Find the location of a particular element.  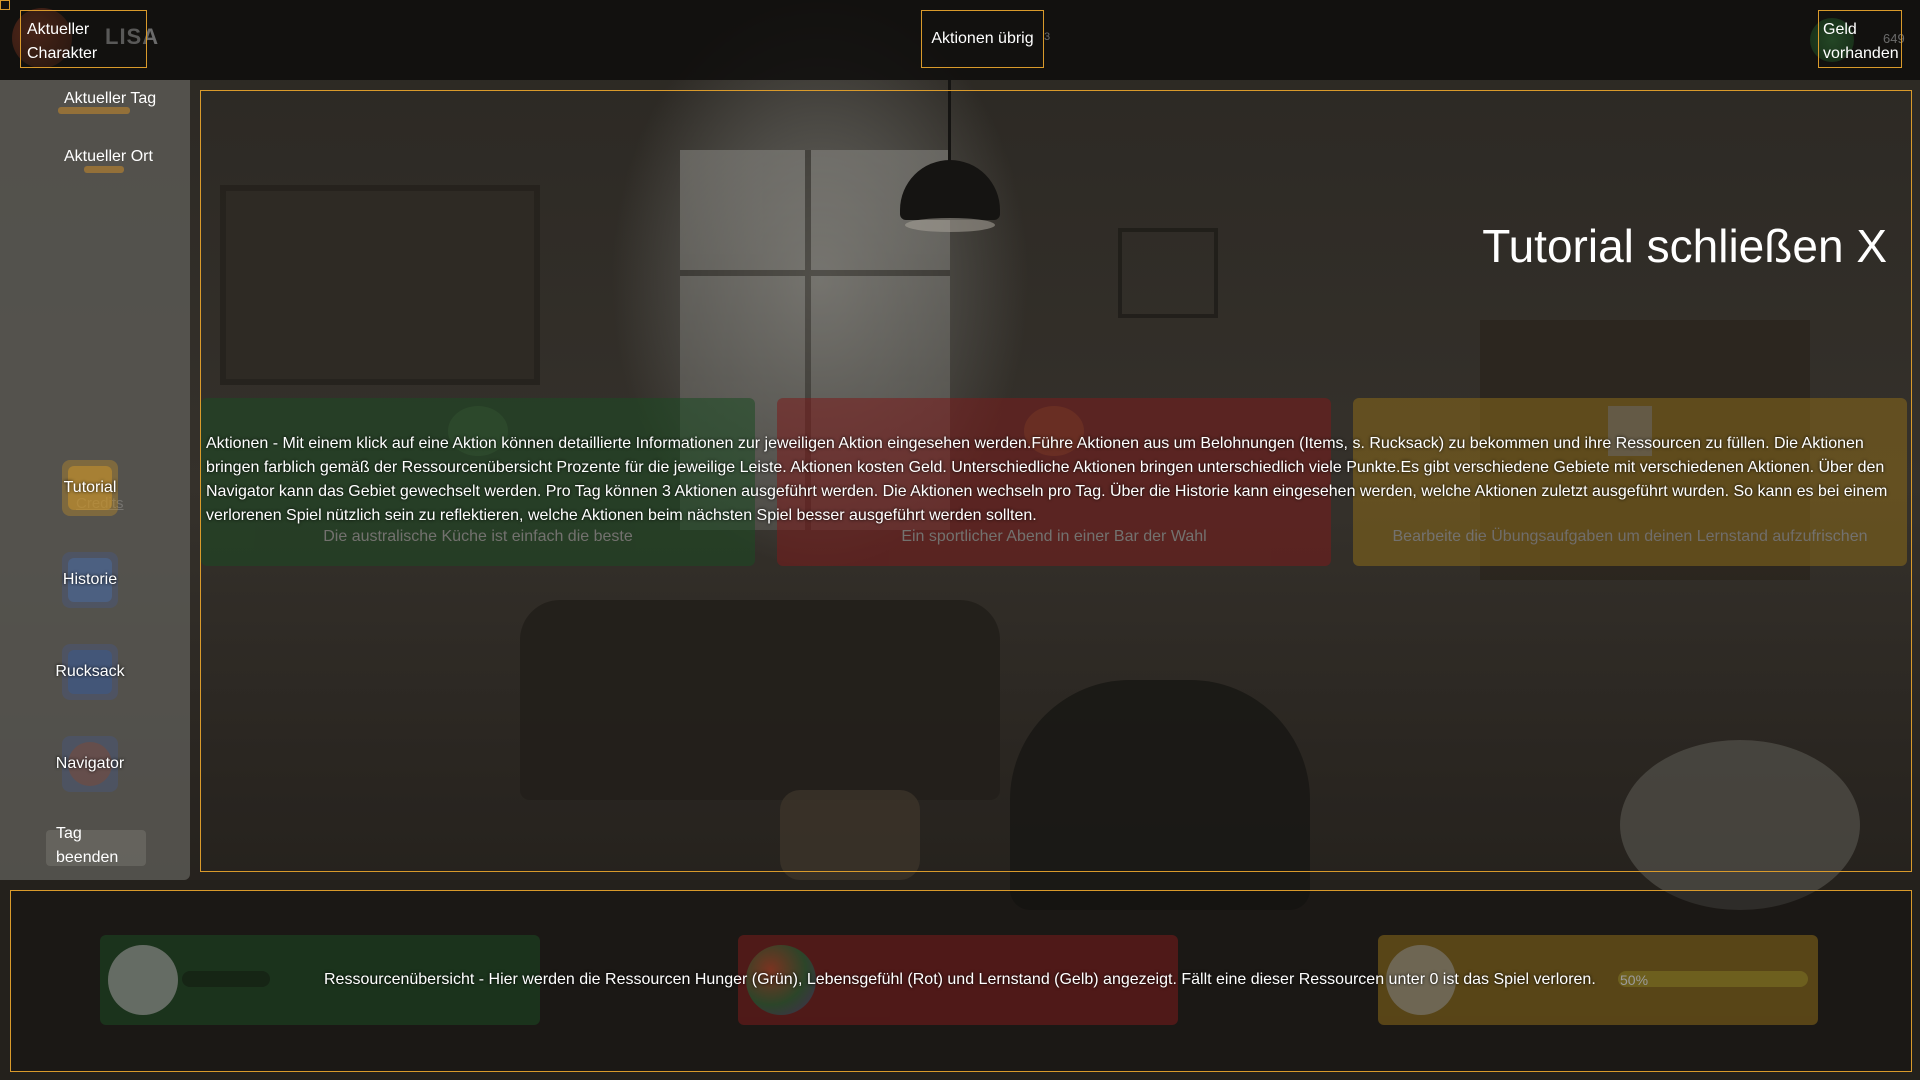

actions-remaining-label: Aktionen übrig is located at coordinates (982, 39).